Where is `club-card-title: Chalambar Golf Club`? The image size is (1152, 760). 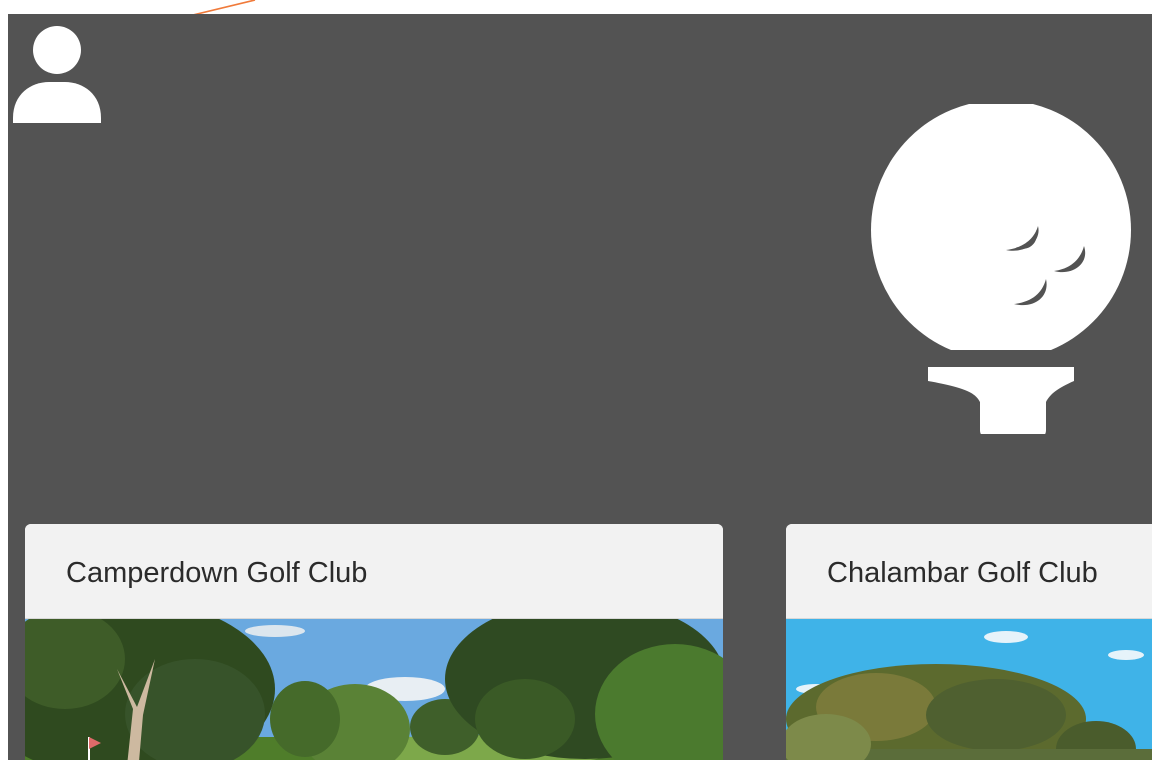
club-card-title: Chalambar Golf Club is located at coordinates (969, 571).